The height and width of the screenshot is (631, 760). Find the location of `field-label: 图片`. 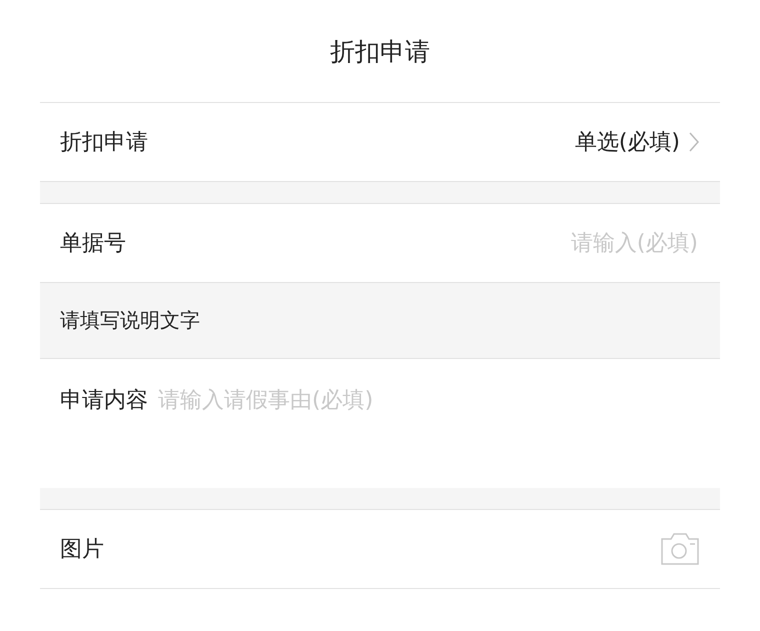

field-label: 图片 is located at coordinates (82, 550).